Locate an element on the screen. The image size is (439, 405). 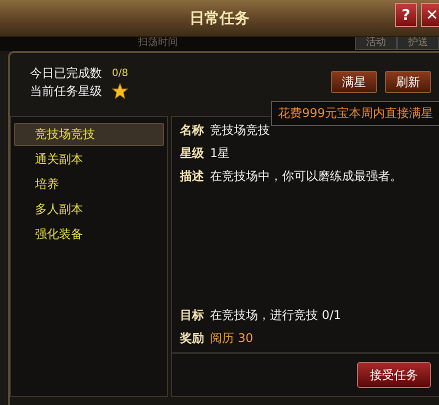
close-button: ✕ is located at coordinates (430, 15).